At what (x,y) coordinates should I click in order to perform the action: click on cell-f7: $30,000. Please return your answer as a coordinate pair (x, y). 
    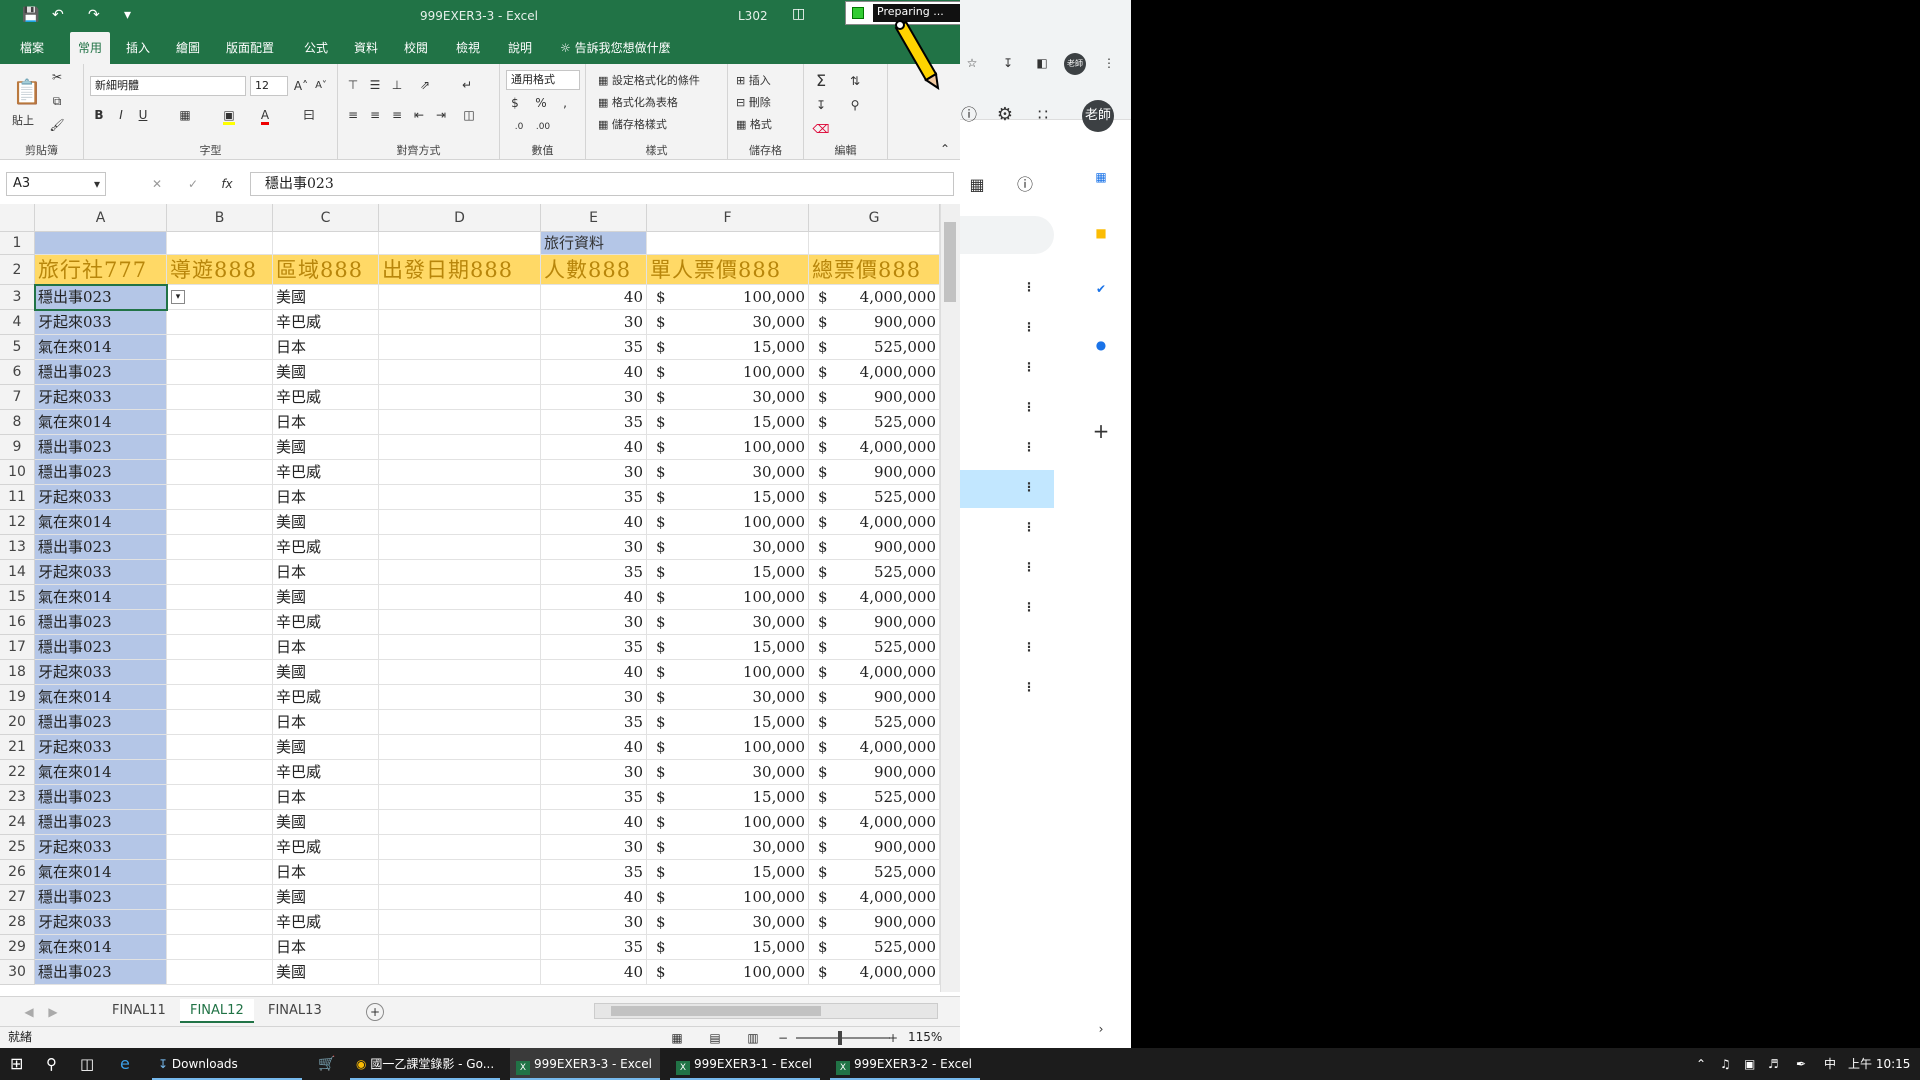
    Looking at the image, I should click on (728, 397).